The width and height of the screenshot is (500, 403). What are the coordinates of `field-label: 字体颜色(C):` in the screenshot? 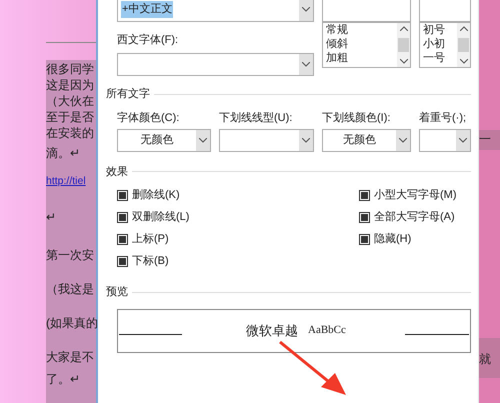 It's located at (148, 117).